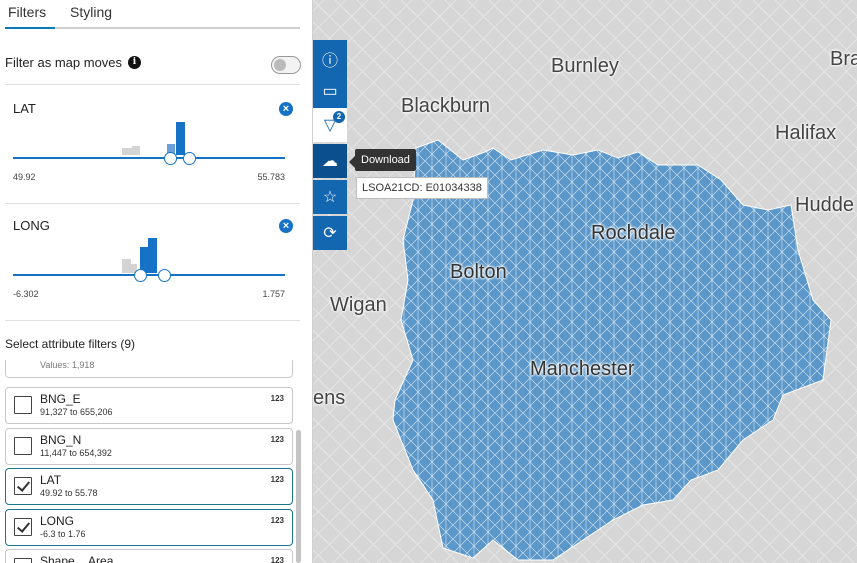 This screenshot has width=857, height=563. I want to click on download-tooltip: Download, so click(382, 160).